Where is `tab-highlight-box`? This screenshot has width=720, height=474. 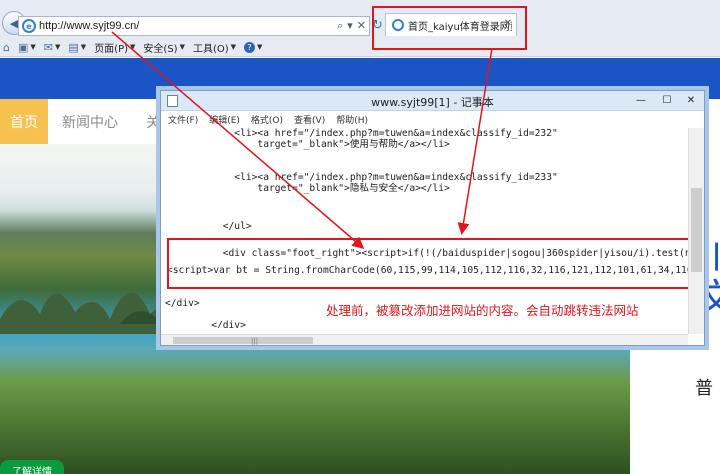 tab-highlight-box is located at coordinates (449, 28).